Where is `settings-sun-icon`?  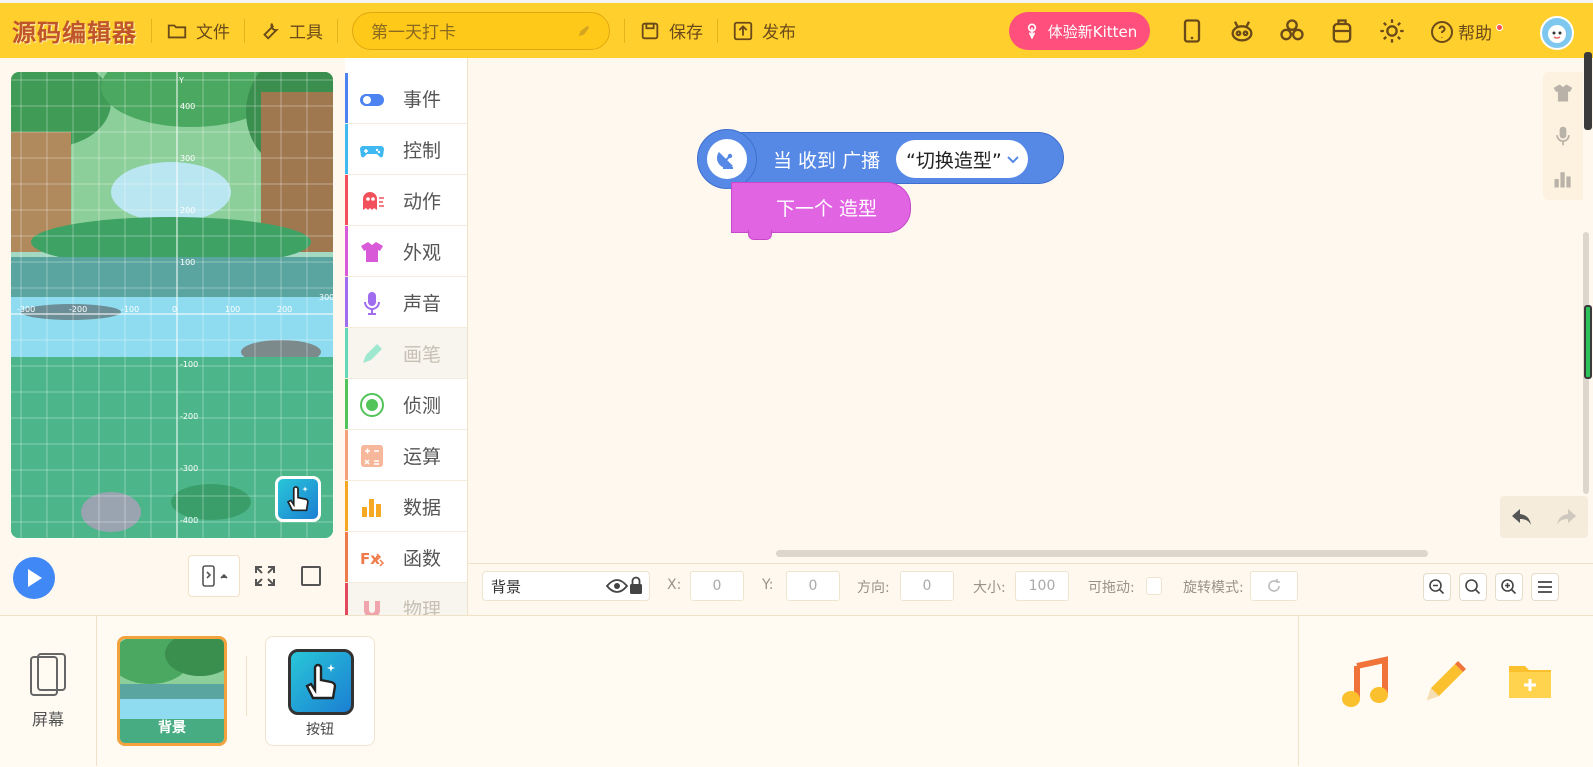 settings-sun-icon is located at coordinates (1392, 31).